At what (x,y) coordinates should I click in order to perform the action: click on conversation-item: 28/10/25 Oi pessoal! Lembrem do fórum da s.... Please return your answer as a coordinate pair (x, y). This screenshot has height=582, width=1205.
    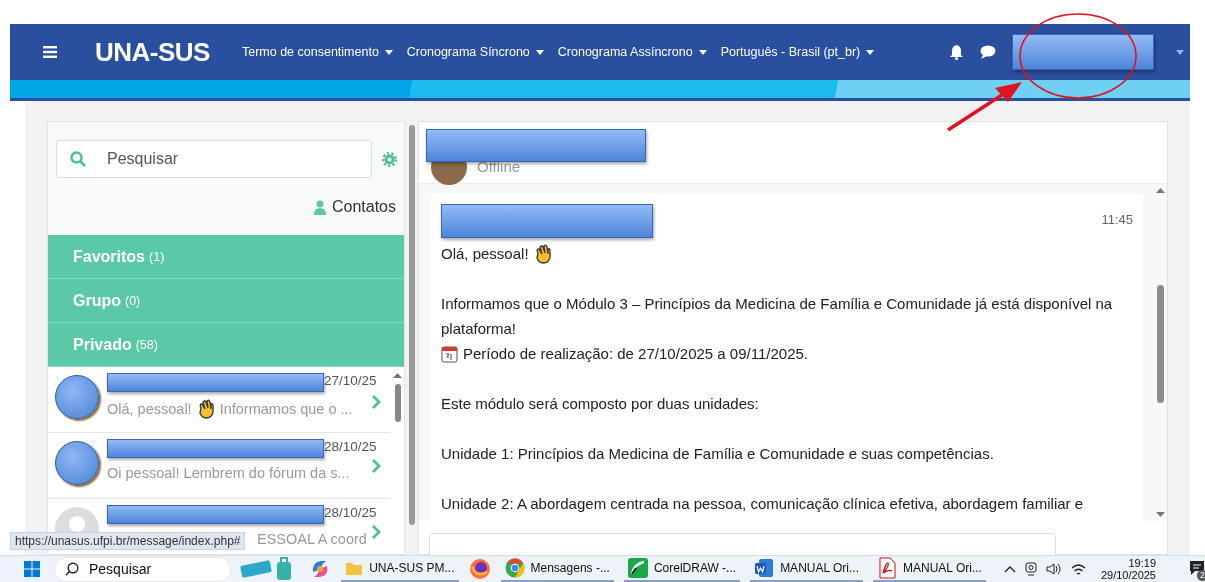
    Looking at the image, I should click on (219, 466).